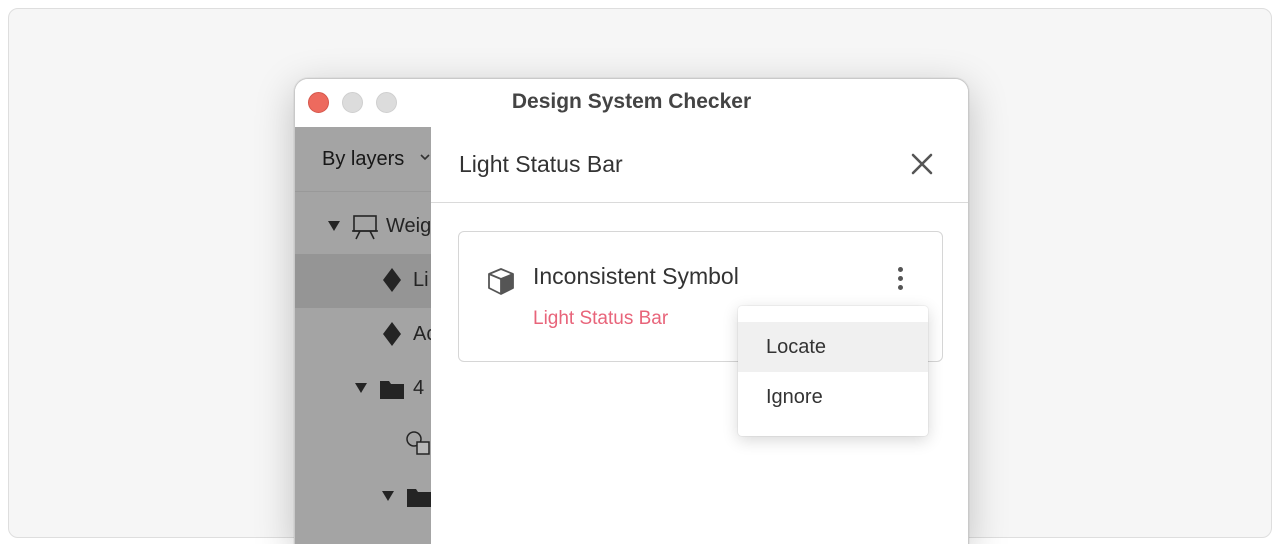  Describe the element at coordinates (363, 335) in the screenshot. I see `sidebar-dim-overlay` at that location.